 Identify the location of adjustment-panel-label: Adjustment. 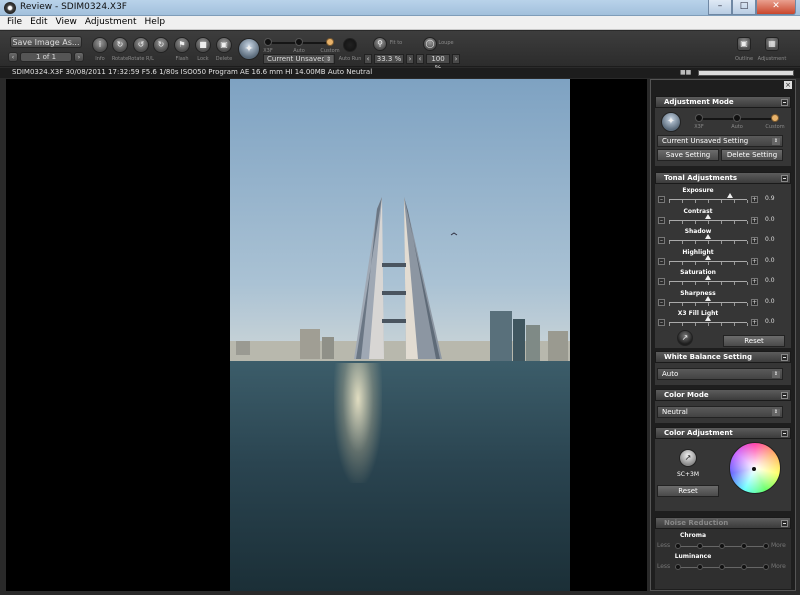
(772, 59).